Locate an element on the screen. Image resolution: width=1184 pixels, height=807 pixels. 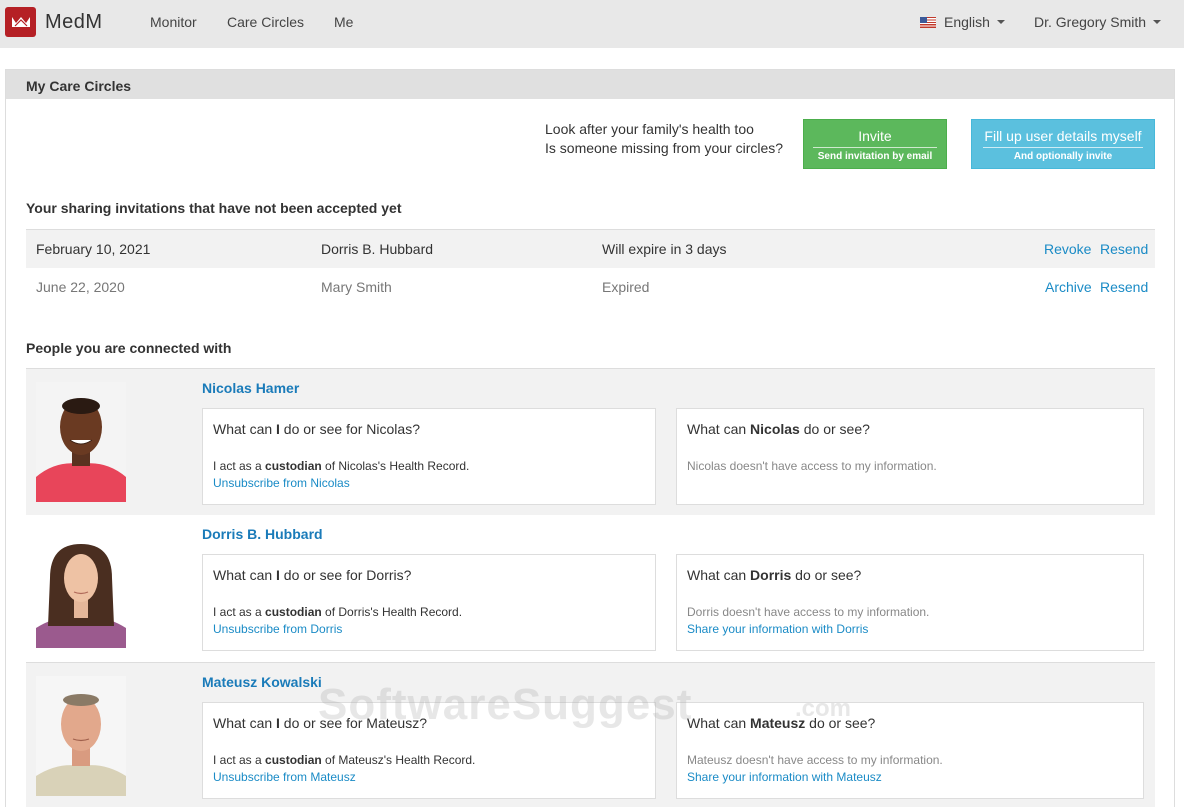
invite-button-label: Invite is located at coordinates (875, 138).